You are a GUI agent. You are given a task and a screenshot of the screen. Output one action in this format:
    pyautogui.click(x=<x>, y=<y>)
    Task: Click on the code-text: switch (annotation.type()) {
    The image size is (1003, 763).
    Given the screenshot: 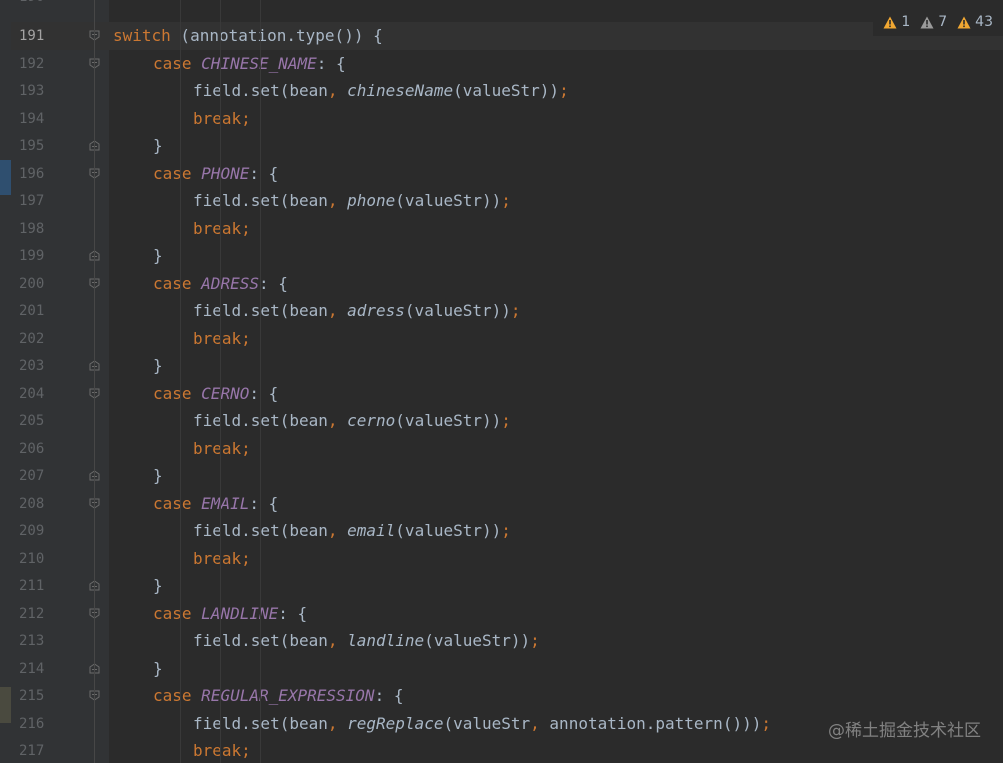 What is the action you would take?
    pyautogui.click(x=248, y=36)
    